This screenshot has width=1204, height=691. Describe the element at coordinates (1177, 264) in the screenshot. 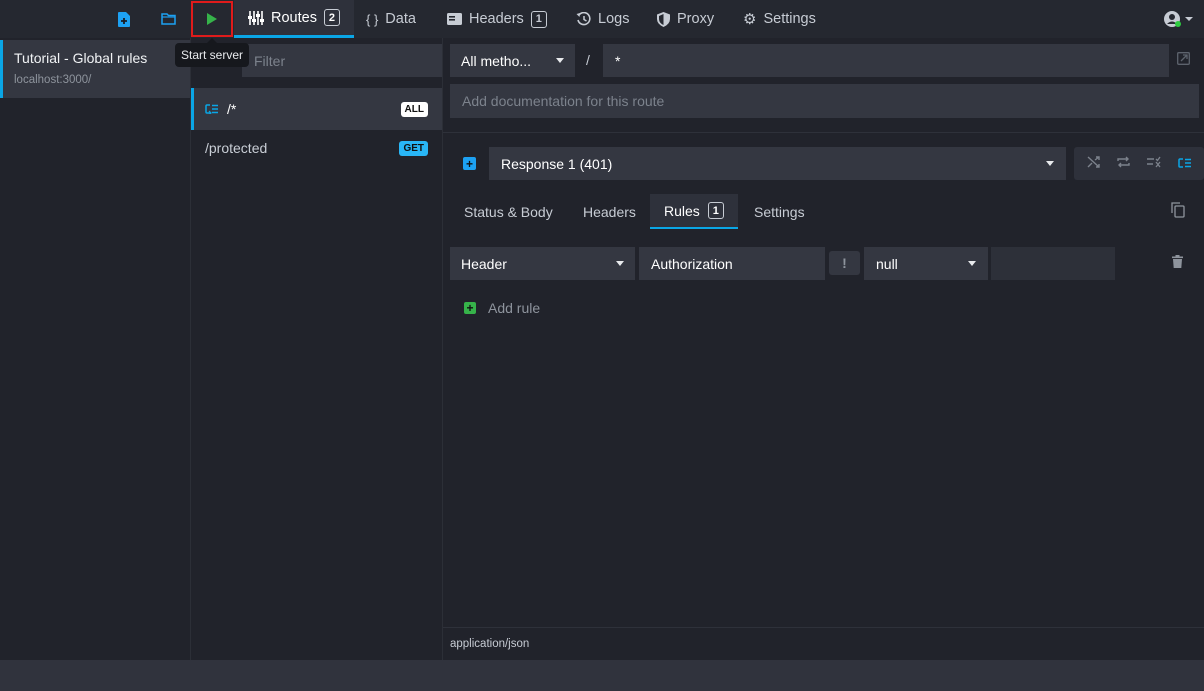

I see `trash-icon` at that location.